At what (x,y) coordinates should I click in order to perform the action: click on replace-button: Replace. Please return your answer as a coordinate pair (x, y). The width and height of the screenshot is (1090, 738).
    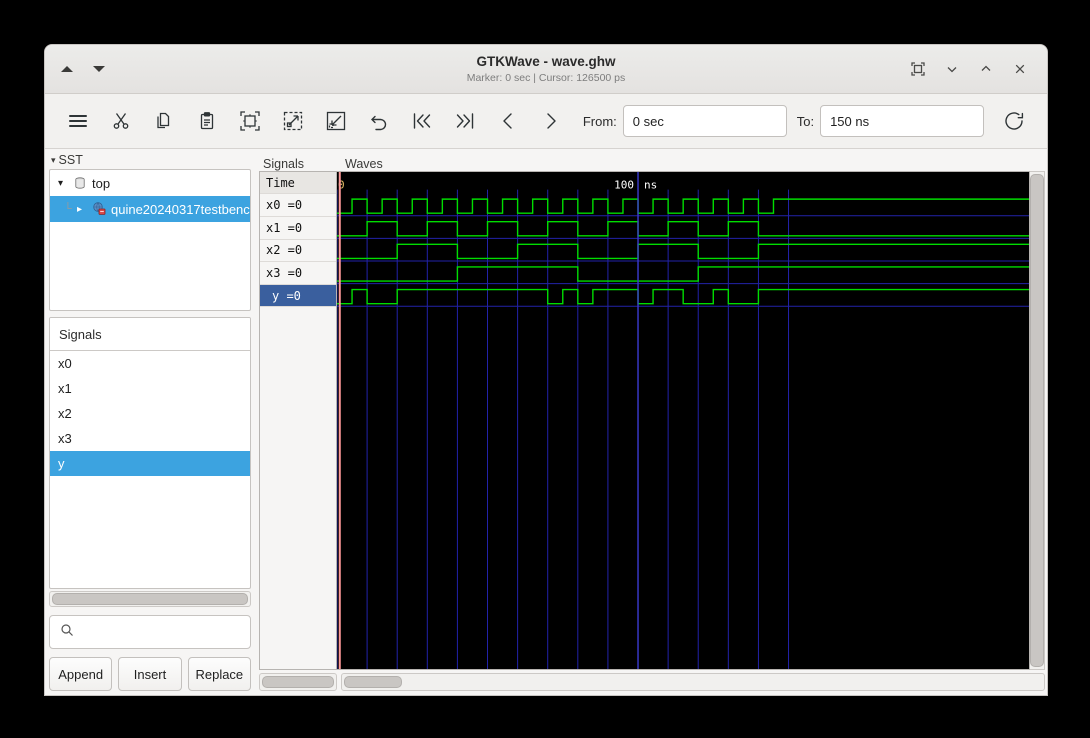
    Looking at the image, I should click on (219, 674).